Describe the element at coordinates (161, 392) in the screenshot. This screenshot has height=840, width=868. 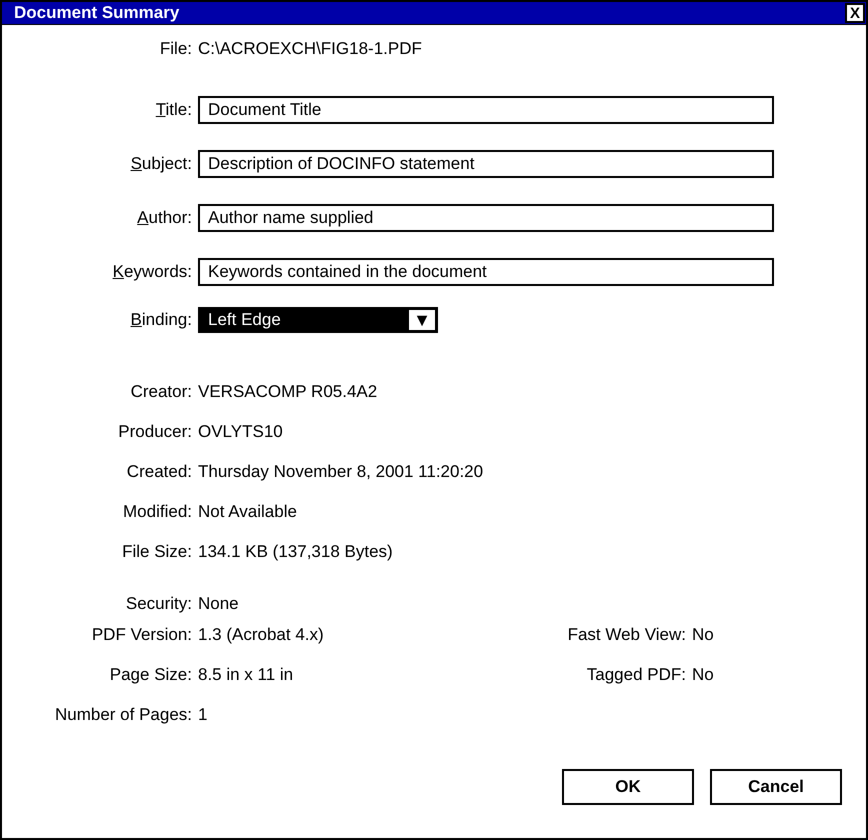
I see `info-label: Creator:` at that location.